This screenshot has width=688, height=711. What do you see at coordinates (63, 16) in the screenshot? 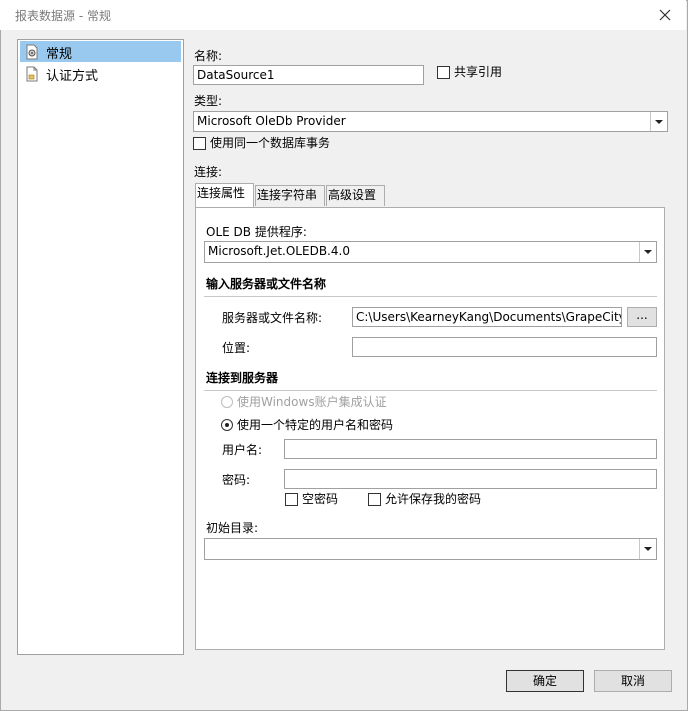
I see `window-title: 报表数据源 - 常规` at bounding box center [63, 16].